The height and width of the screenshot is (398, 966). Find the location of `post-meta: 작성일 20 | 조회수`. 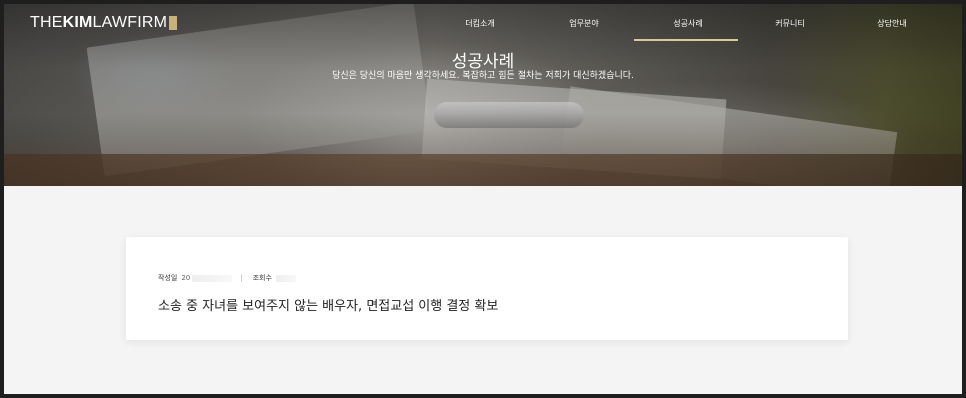

post-meta: 작성일 20 | 조회수 is located at coordinates (227, 278).